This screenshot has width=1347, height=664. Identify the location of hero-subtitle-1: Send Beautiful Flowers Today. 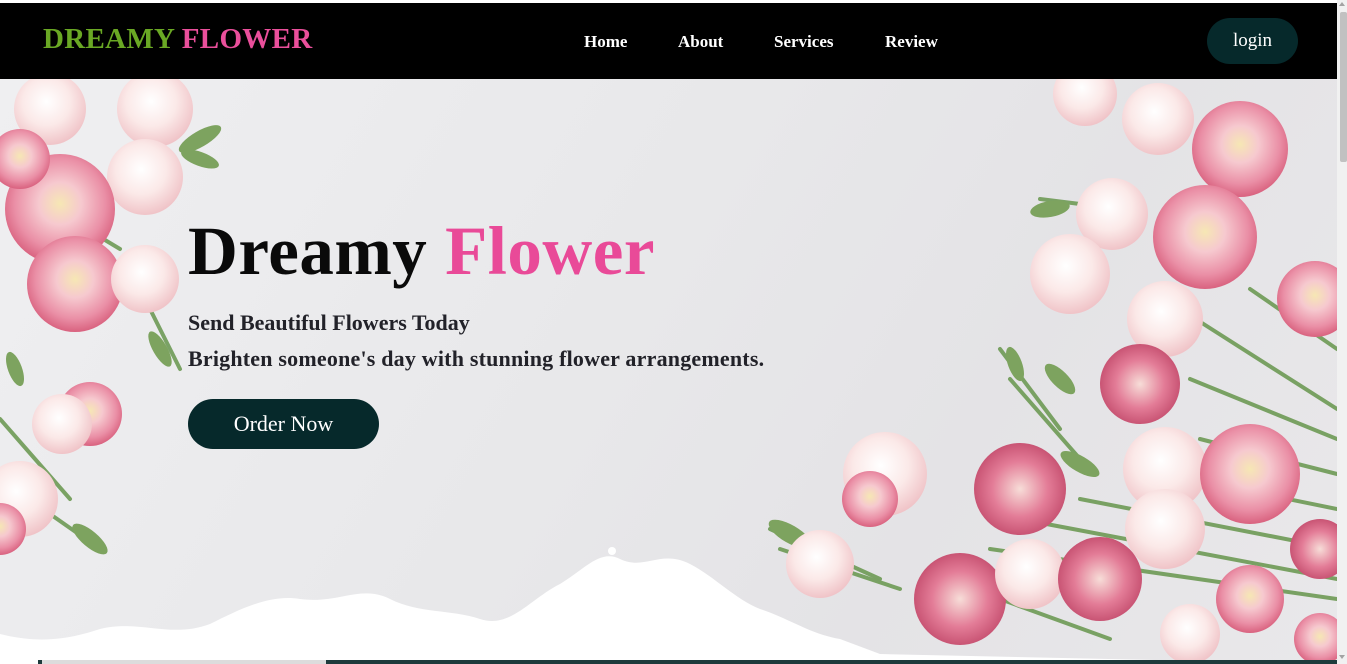
(329, 322).